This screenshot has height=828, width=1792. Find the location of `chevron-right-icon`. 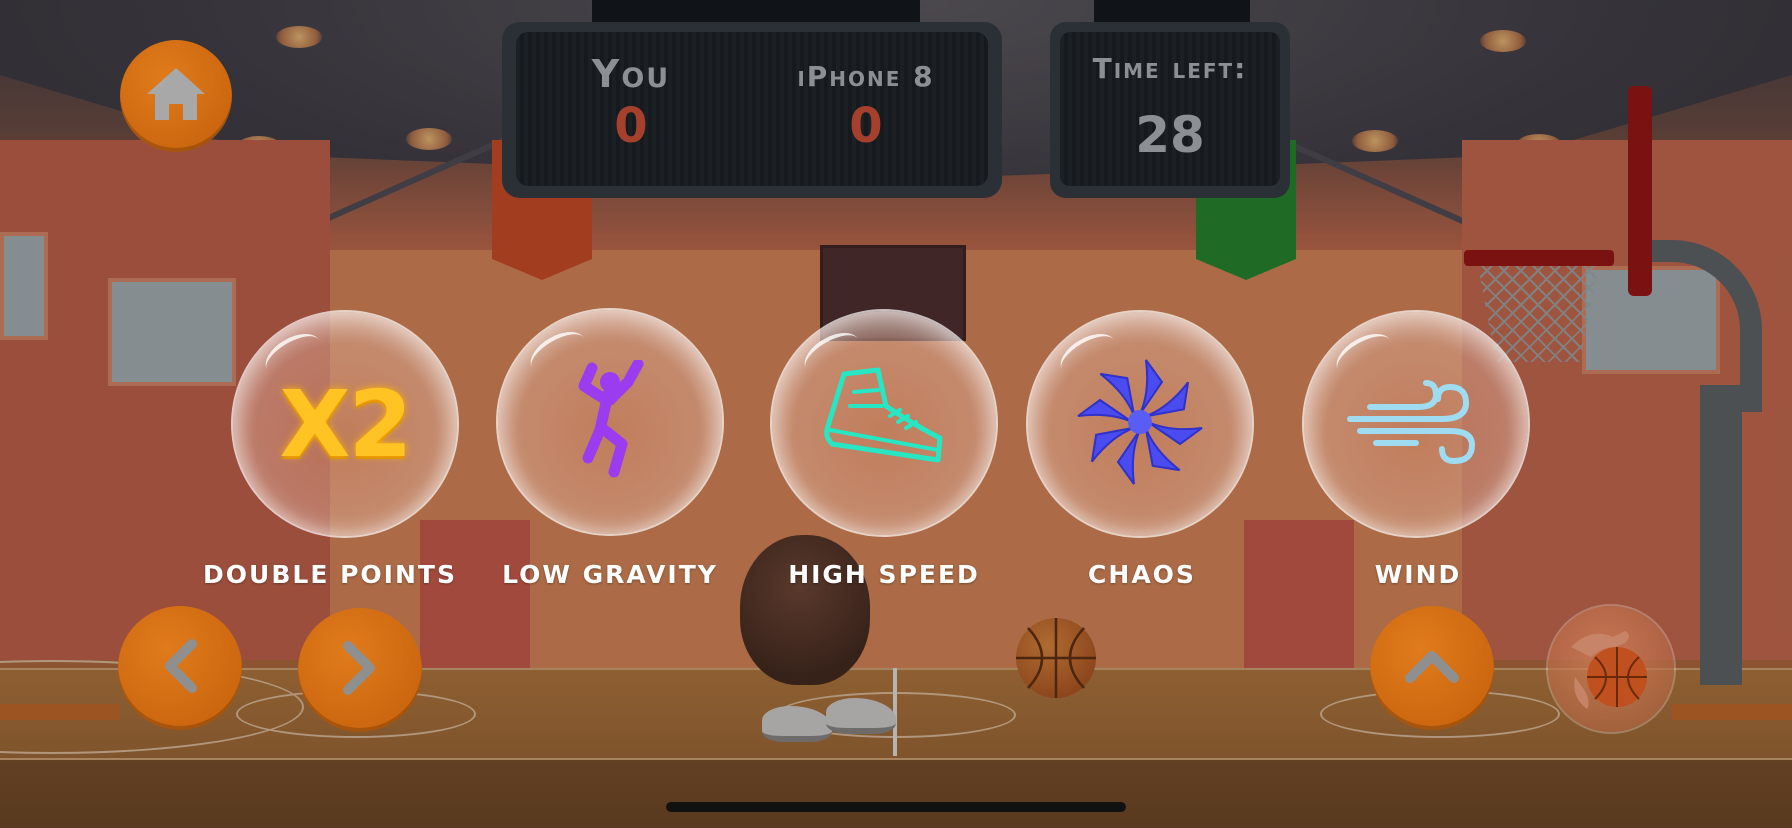

chevron-right-icon is located at coordinates (360, 670).